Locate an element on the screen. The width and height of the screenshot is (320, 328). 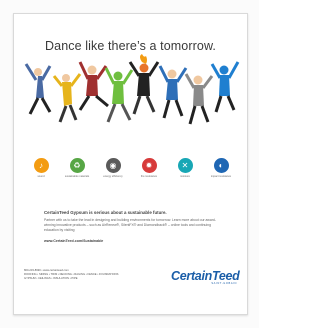
feature-item-sound: ♪ sound is located at coordinates (41, 168).